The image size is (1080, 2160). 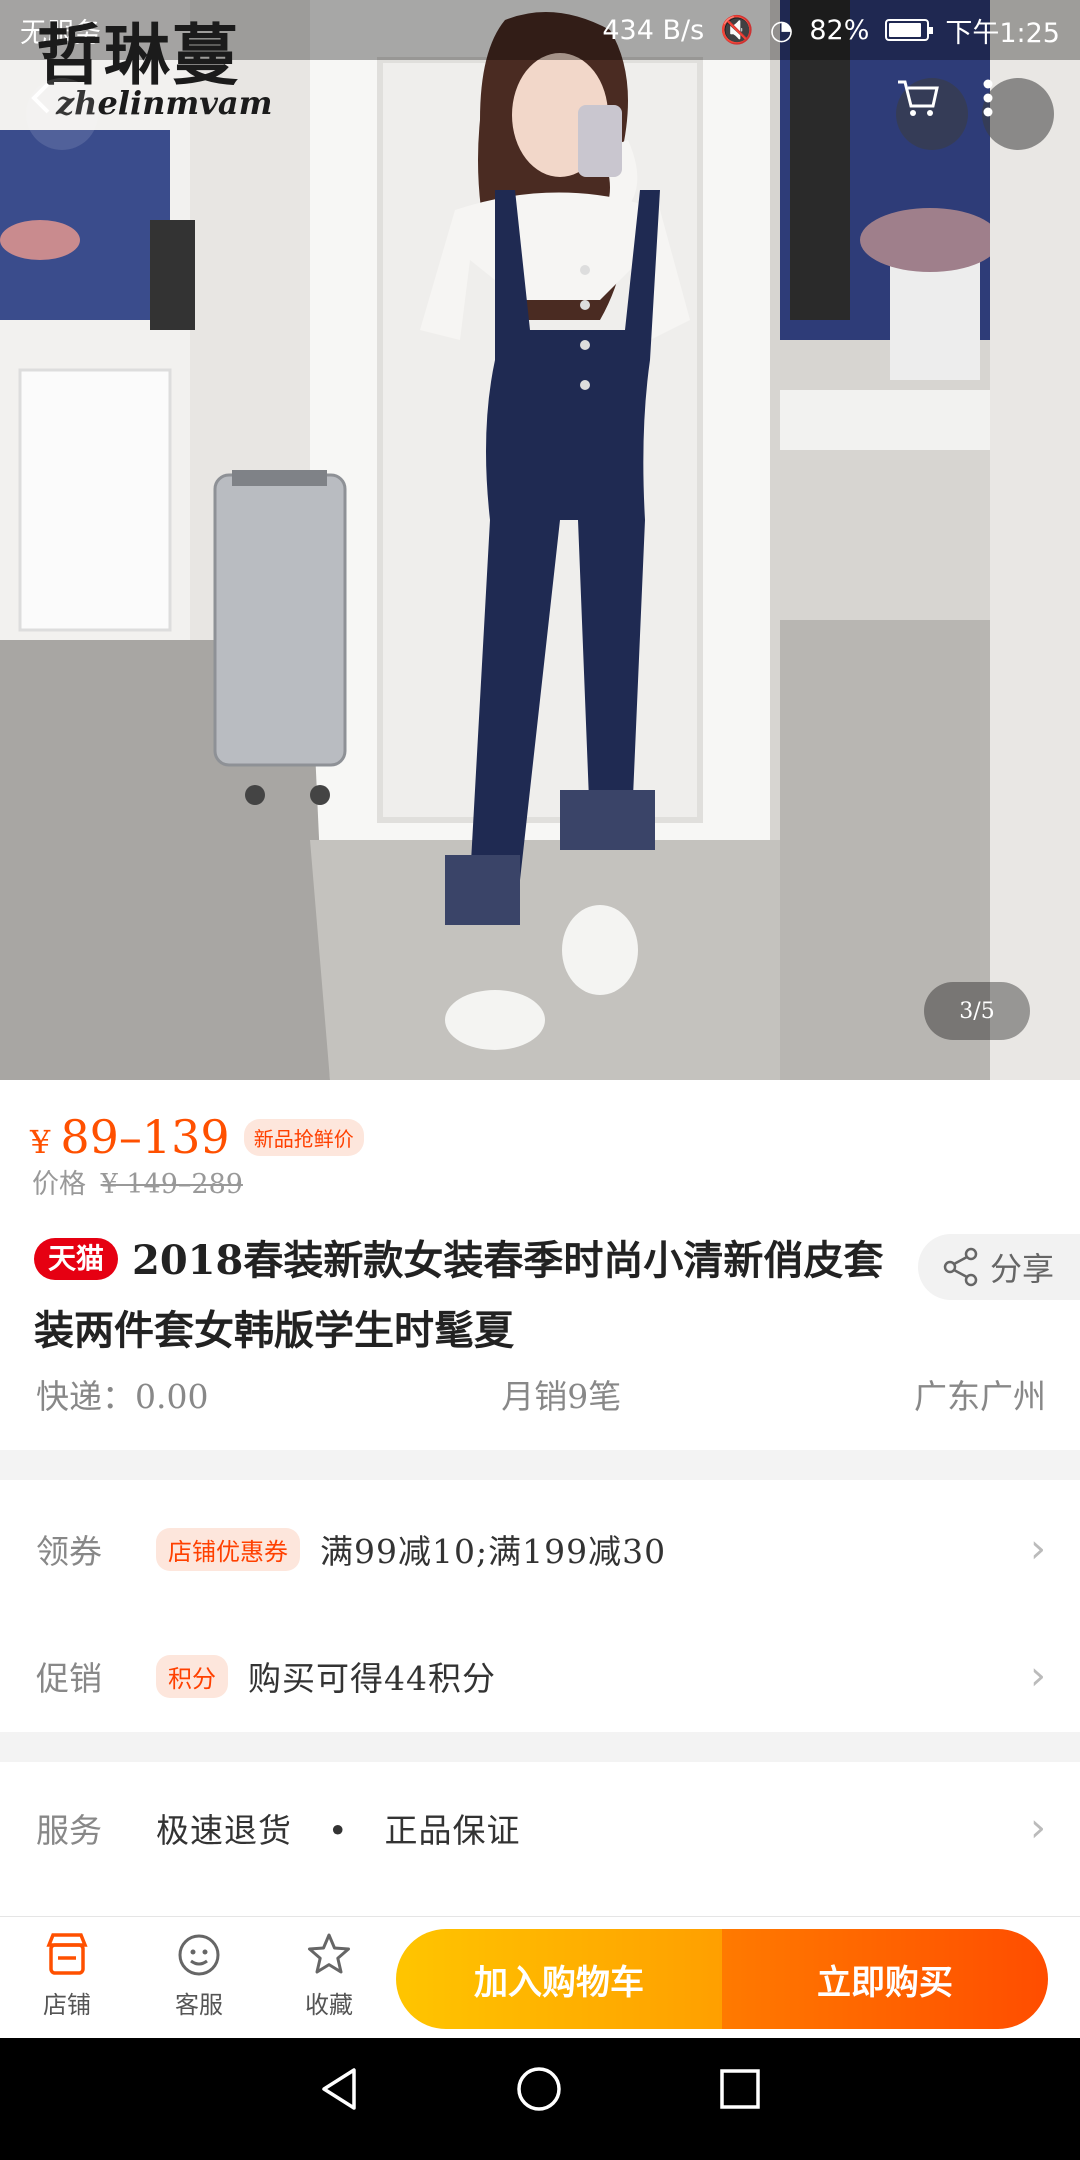 What do you see at coordinates (199, 1955) in the screenshot?
I see `customer-service-icon` at bounding box center [199, 1955].